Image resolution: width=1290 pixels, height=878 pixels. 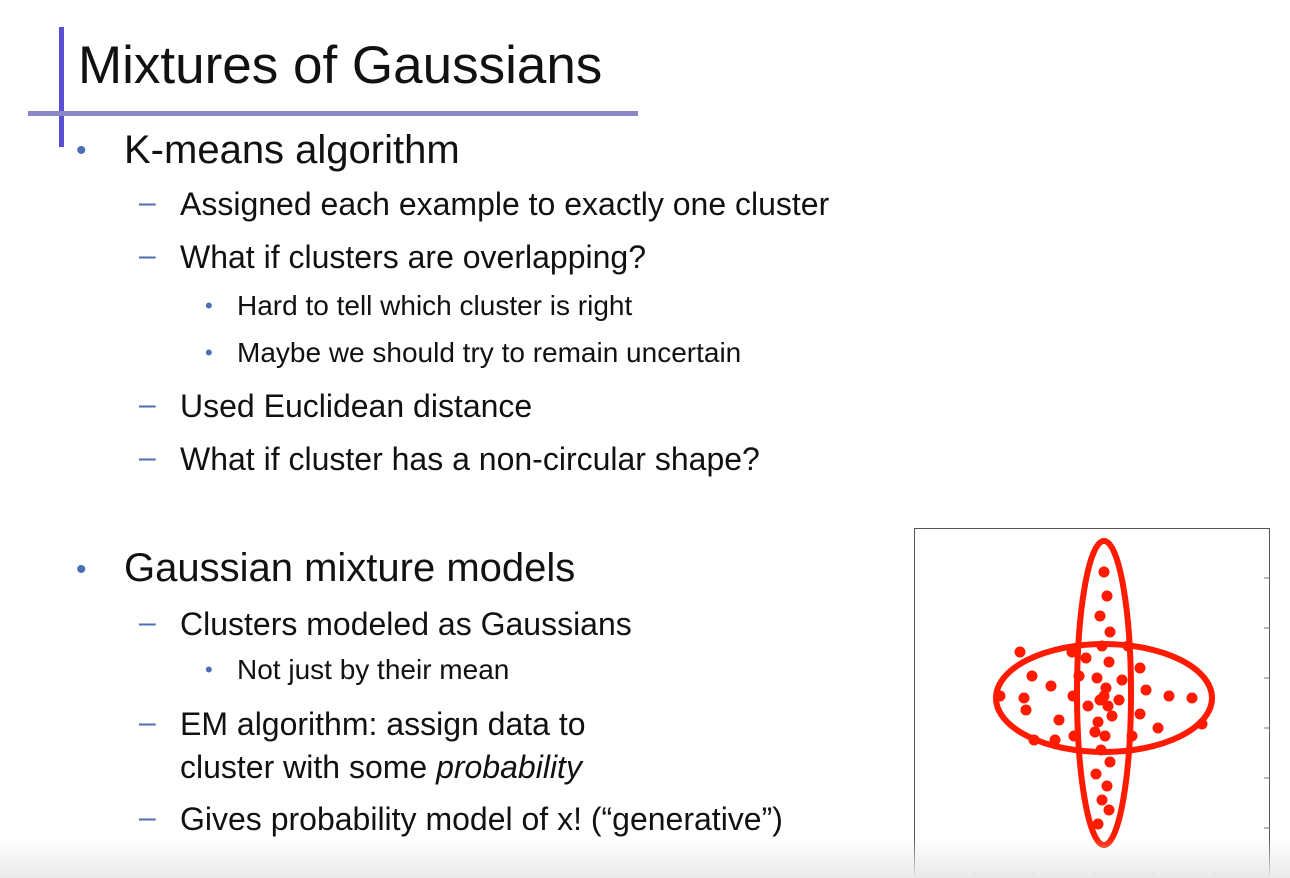 What do you see at coordinates (435, 305) in the screenshot?
I see `sub-bullet-hard-to-tell: Hard to tell which cluster is right` at bounding box center [435, 305].